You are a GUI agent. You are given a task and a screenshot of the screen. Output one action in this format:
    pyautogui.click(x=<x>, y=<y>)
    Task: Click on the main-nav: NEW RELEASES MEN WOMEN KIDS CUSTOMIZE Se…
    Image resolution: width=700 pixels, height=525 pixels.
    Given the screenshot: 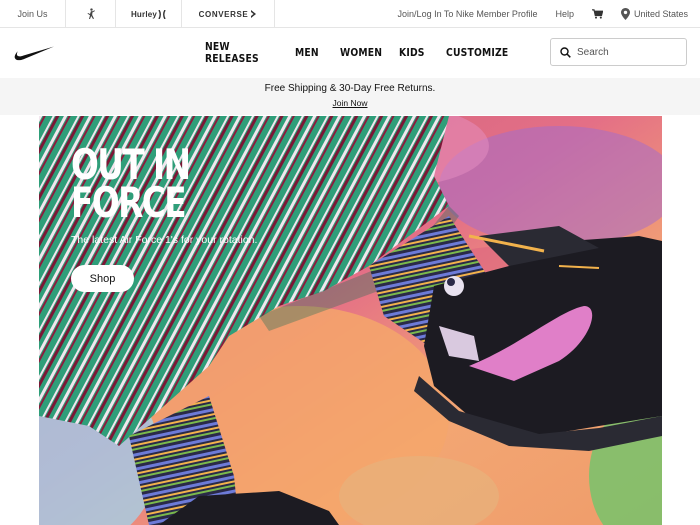 What is the action you would take?
    pyautogui.click(x=350, y=53)
    